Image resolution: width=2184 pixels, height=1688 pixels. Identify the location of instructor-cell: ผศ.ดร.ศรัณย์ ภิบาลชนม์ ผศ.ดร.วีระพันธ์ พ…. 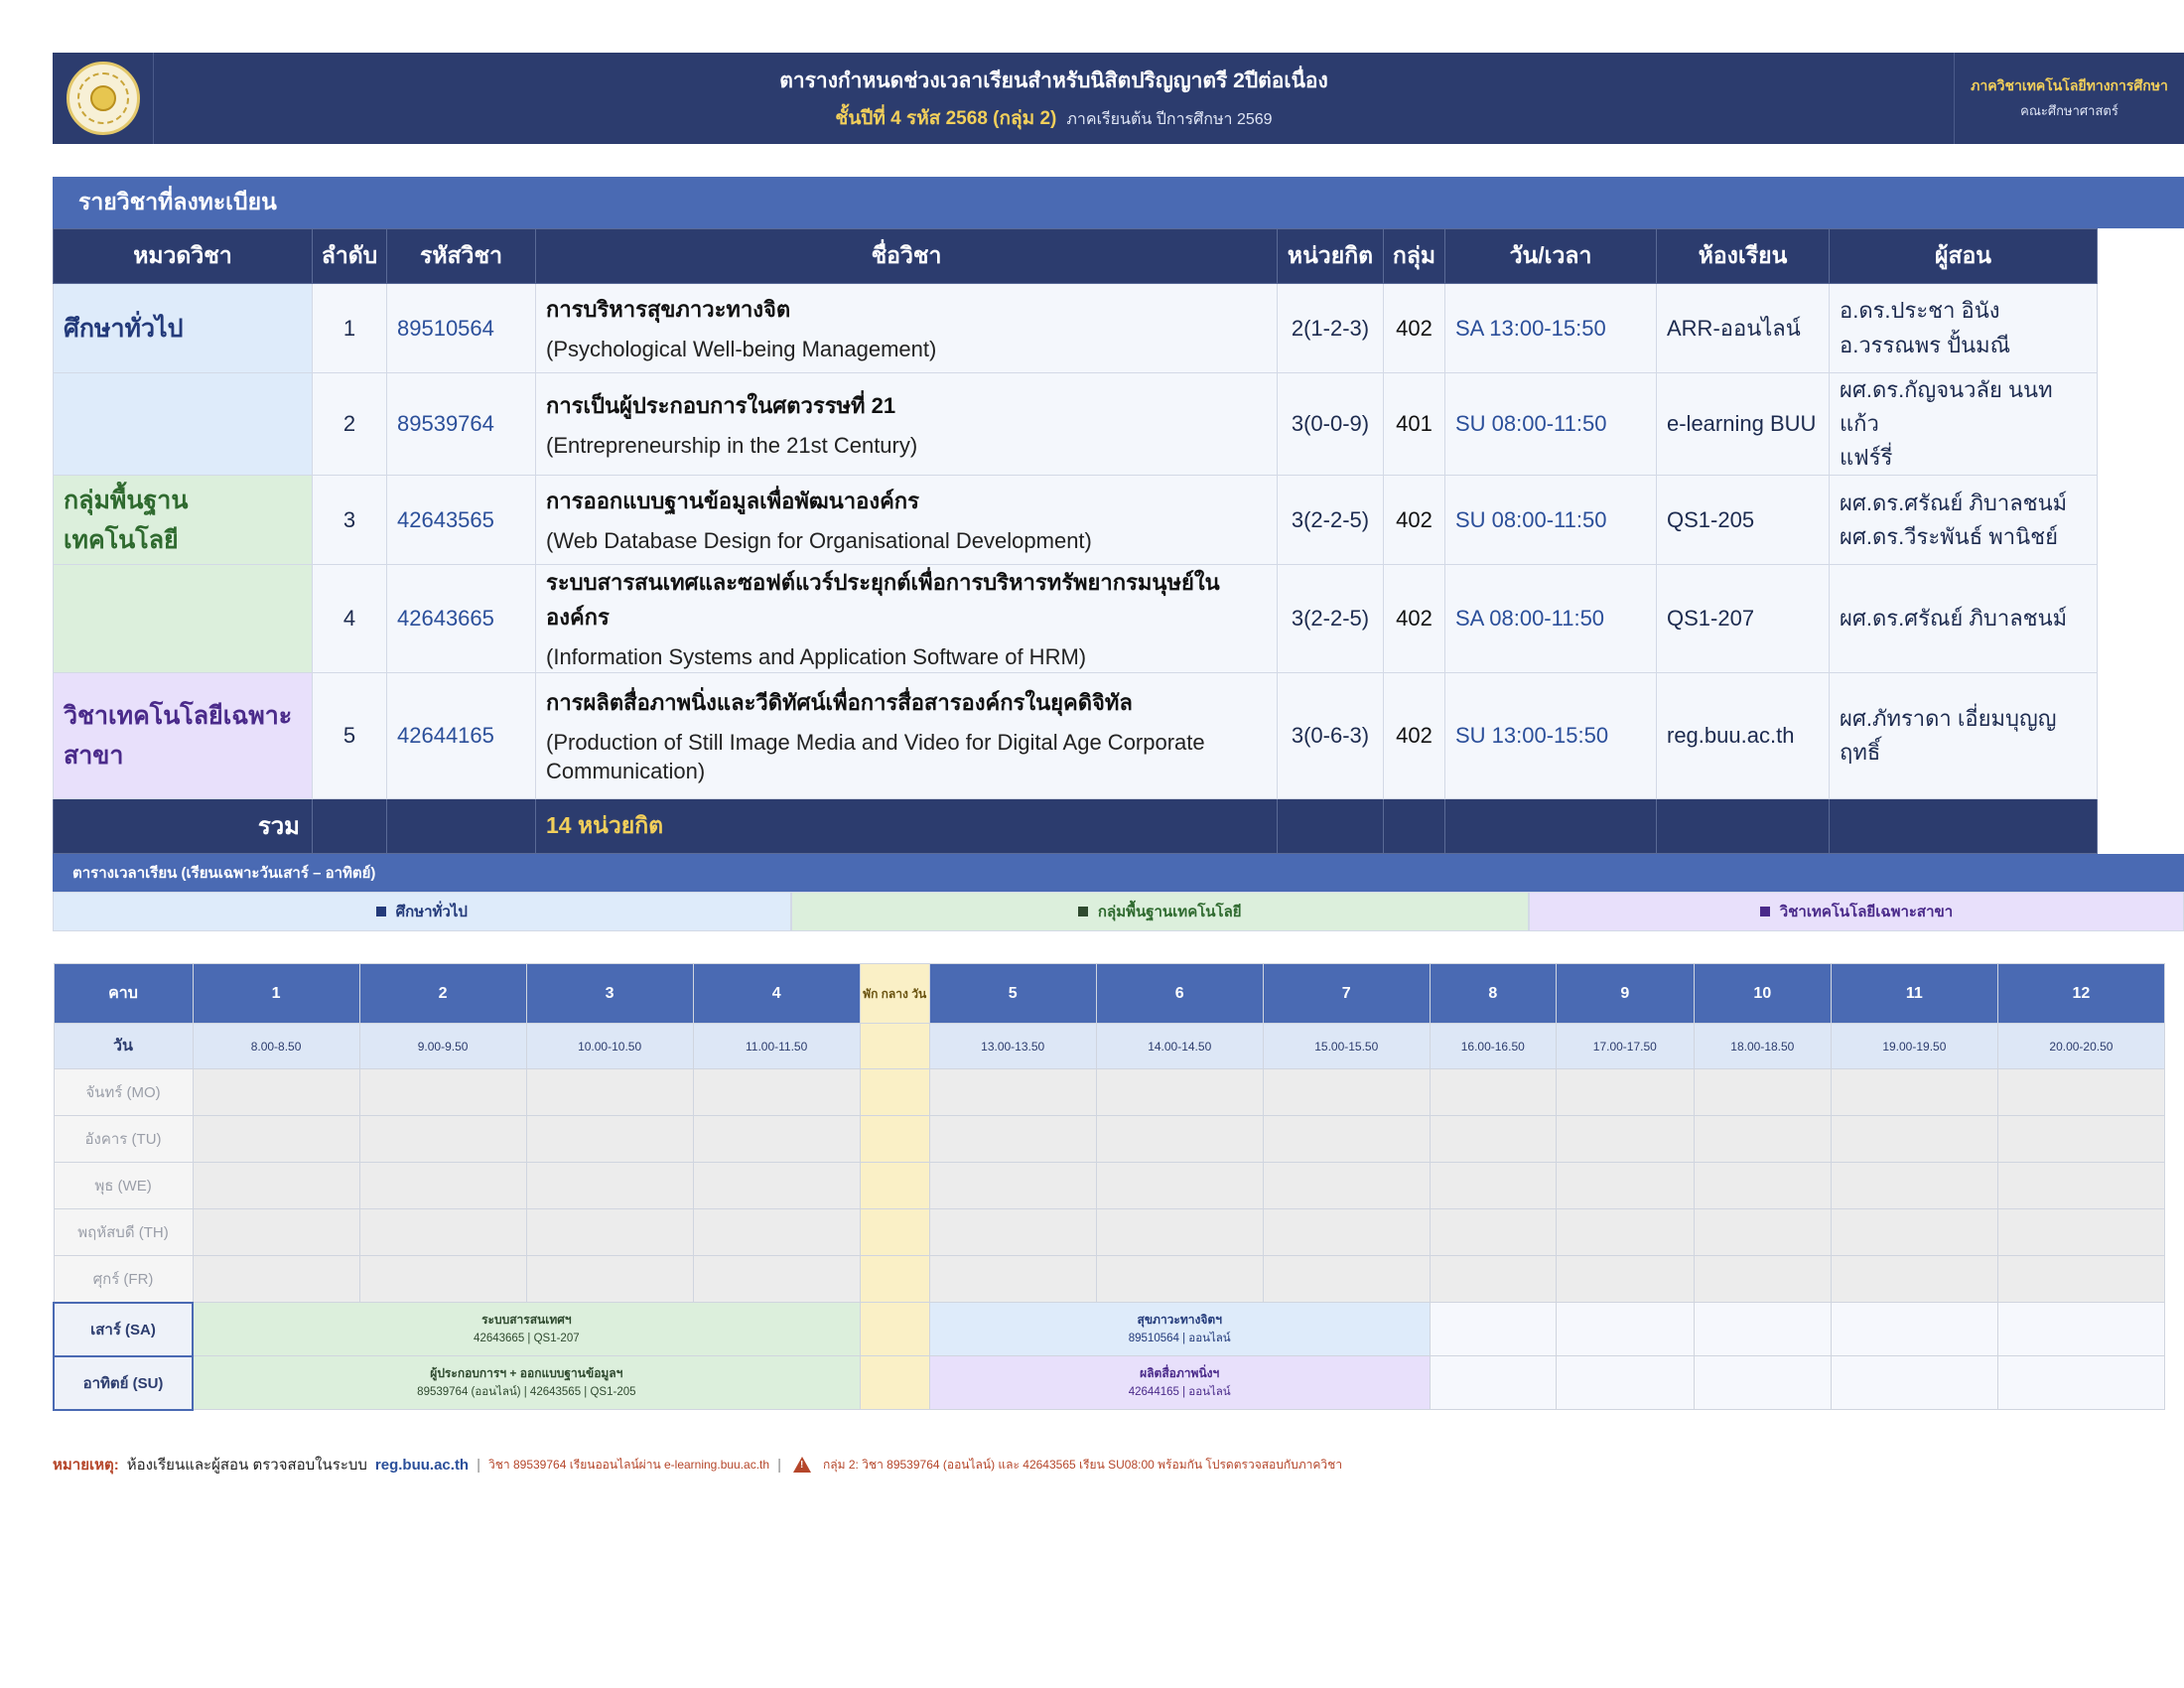
(1963, 520).